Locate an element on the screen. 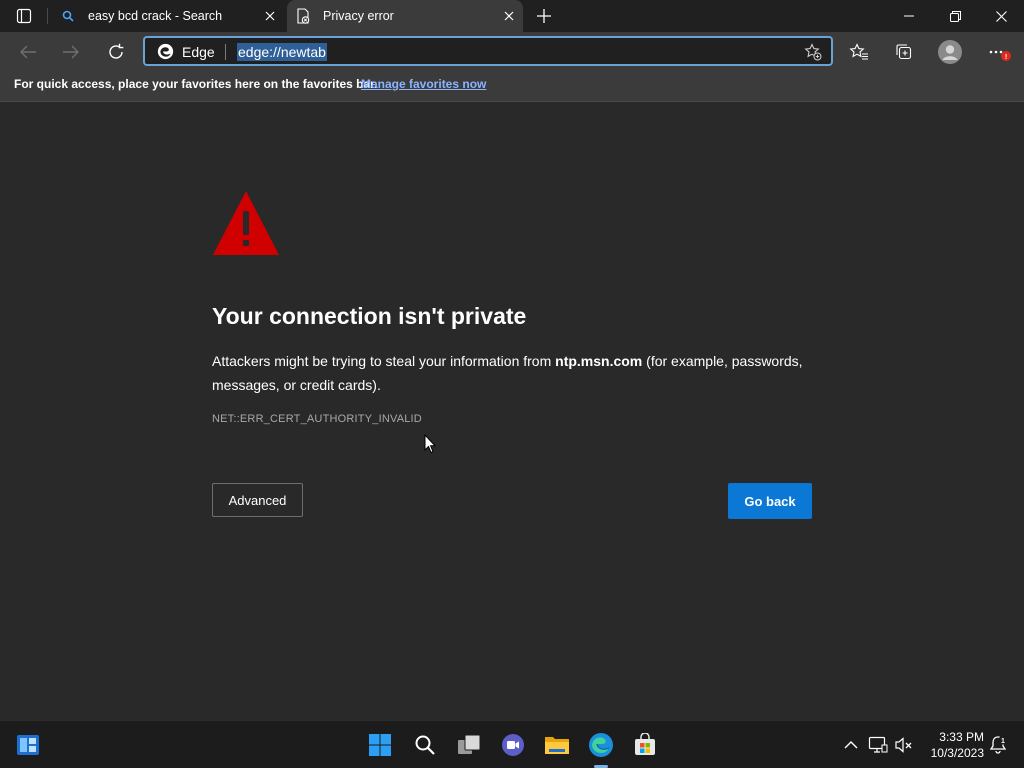 The width and height of the screenshot is (1024, 768). show-hidden-icons-button is located at coordinates (851, 745).